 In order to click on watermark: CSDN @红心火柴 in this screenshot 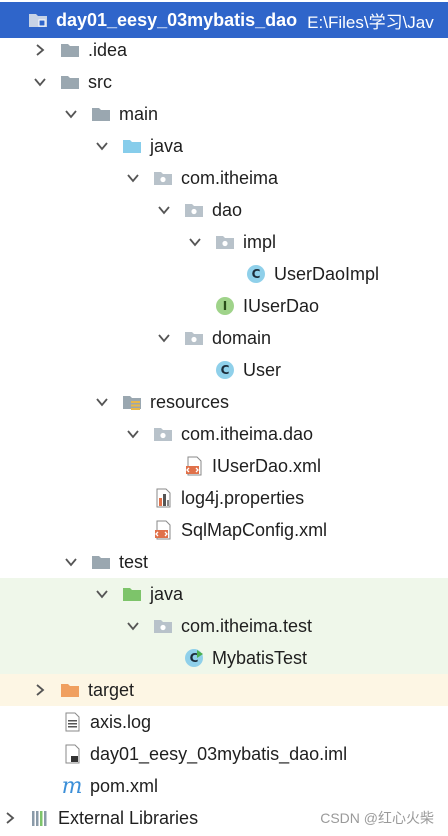, I will do `click(377, 818)`.